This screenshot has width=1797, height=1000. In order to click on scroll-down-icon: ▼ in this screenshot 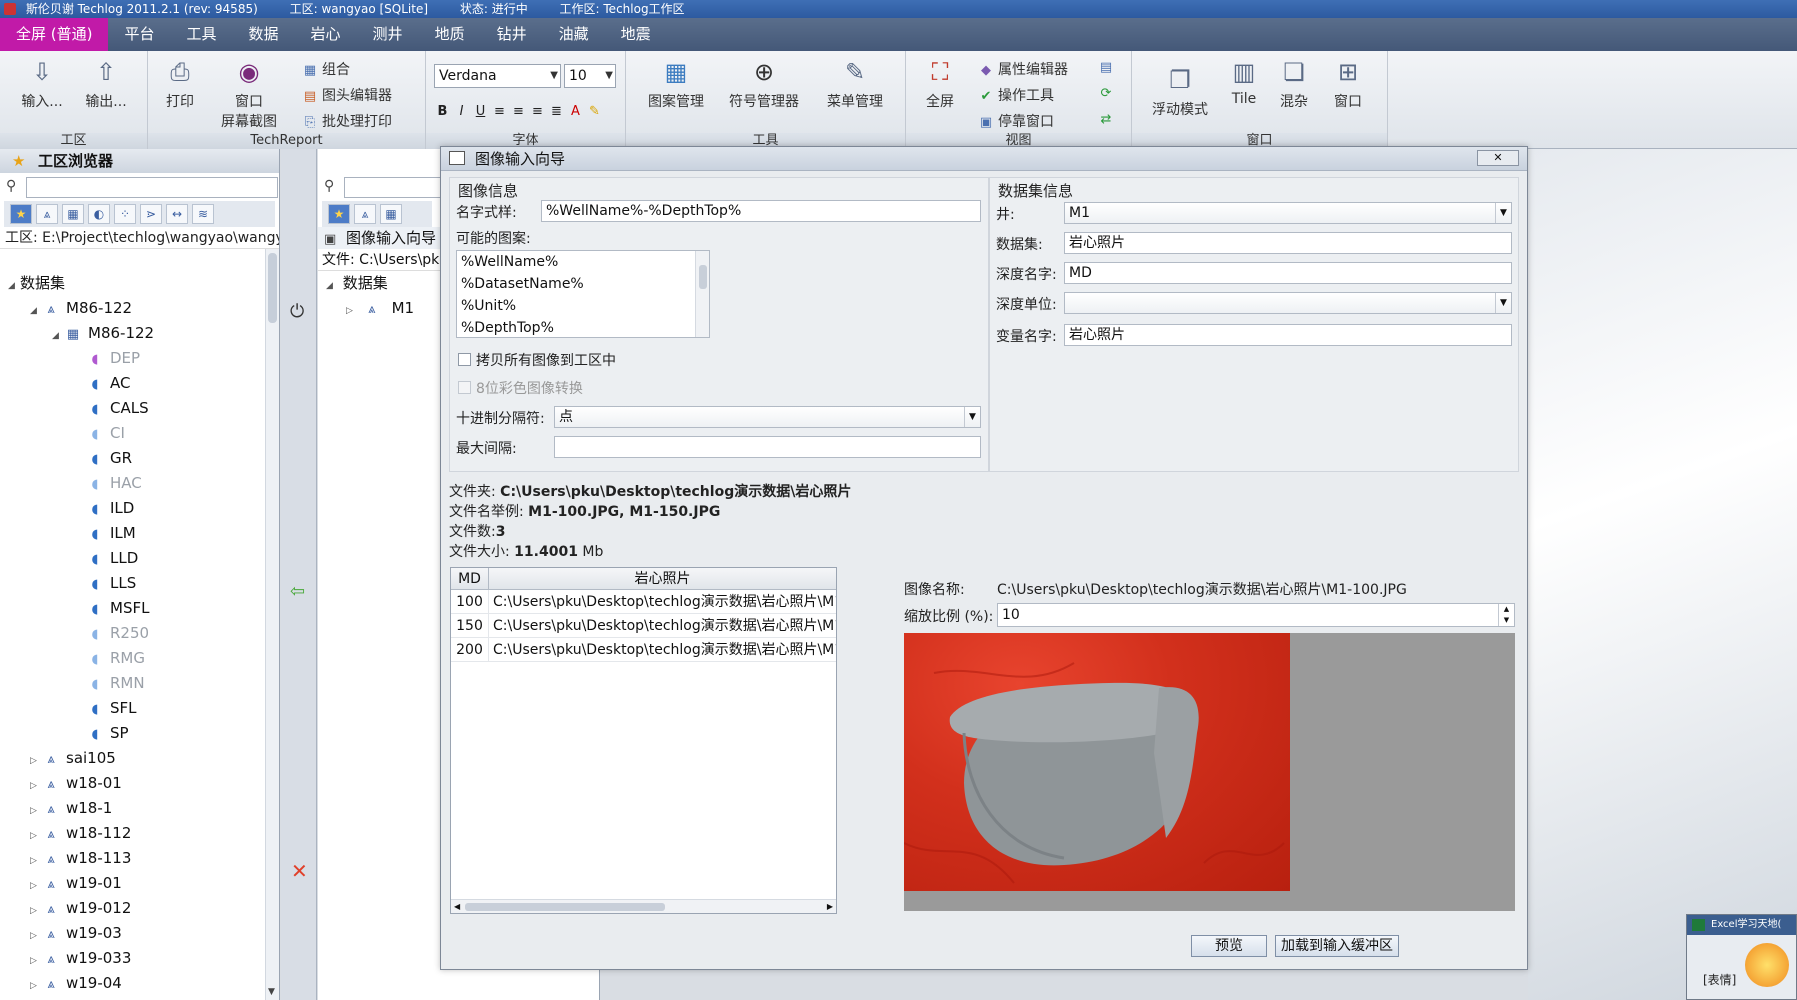, I will do `click(271, 992)`.